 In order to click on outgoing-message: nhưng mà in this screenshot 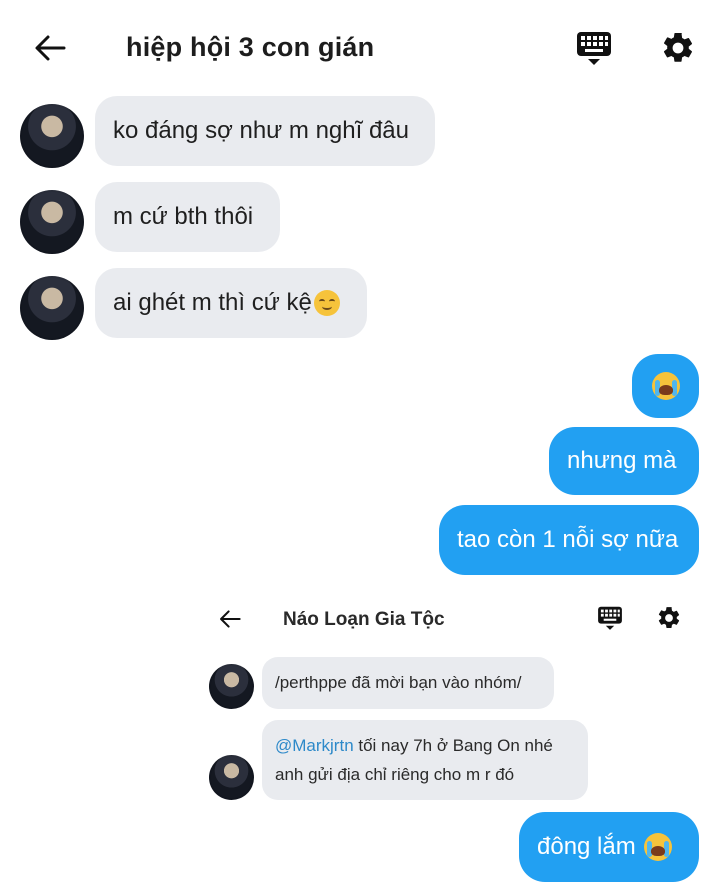, I will do `click(624, 461)`.